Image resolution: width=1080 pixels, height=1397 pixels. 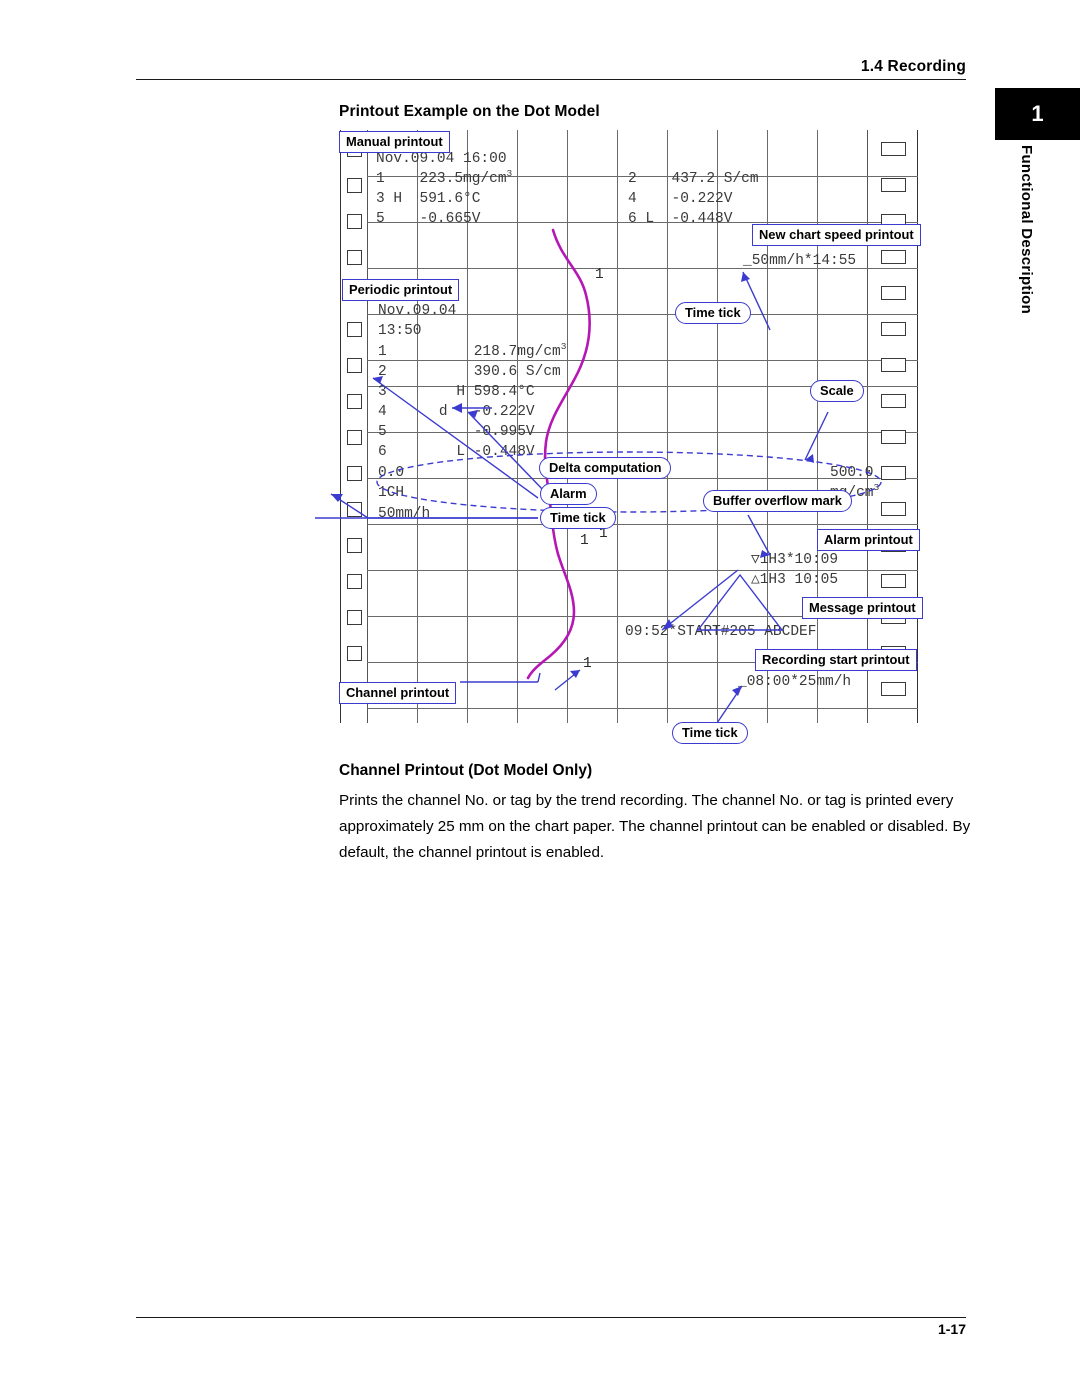 What do you see at coordinates (913, 66) in the screenshot?
I see `page-header-title: 1.4 Recording` at bounding box center [913, 66].